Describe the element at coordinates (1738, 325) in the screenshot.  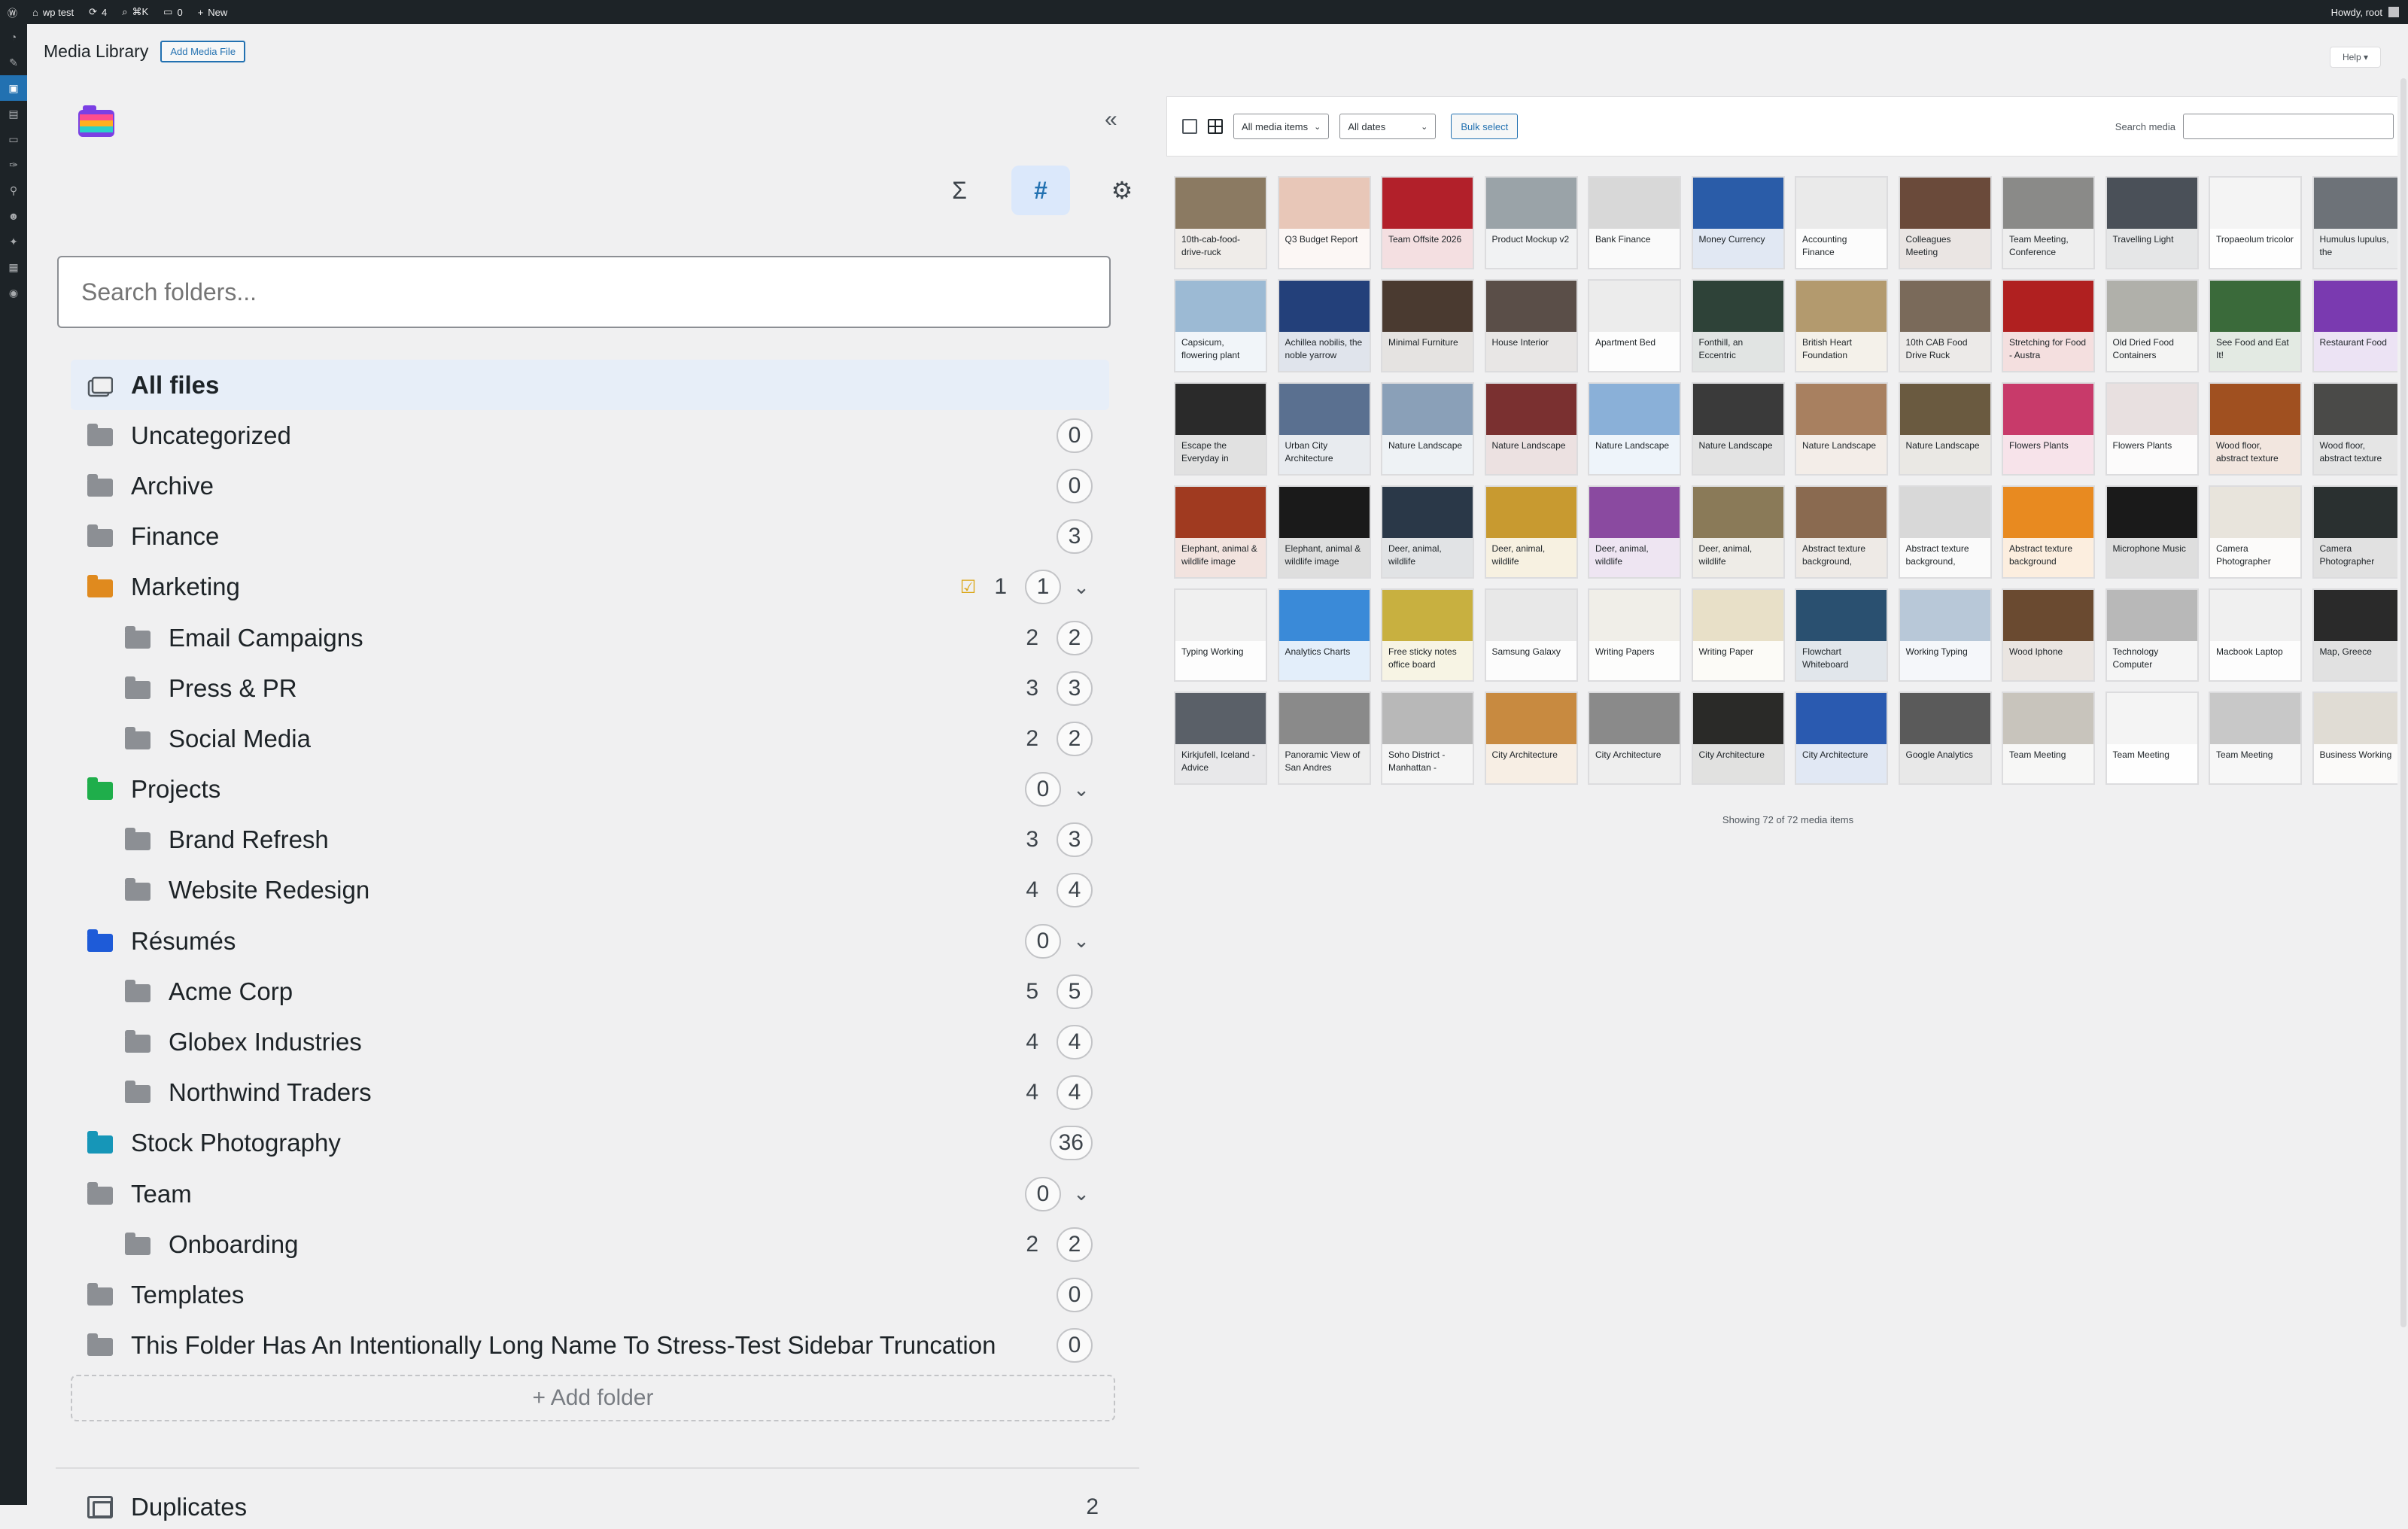
I see `media-thumbnail: Fonthill, an Eccentric` at that location.